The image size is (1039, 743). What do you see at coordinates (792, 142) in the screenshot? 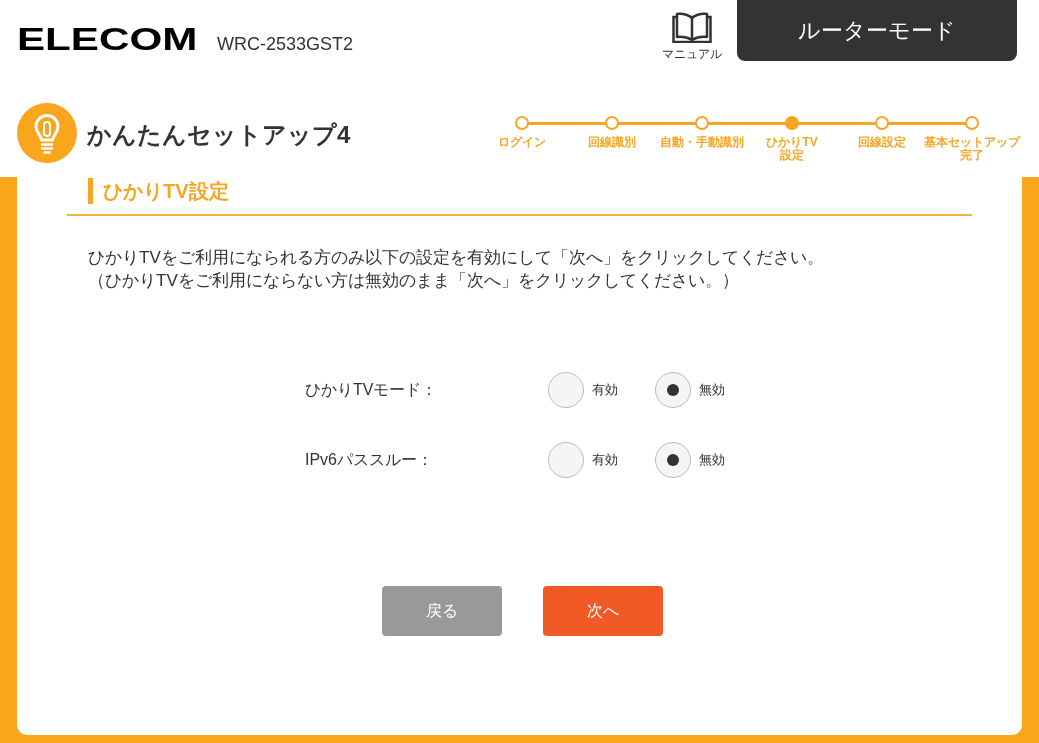
I see `step-label: ひかりTV` at bounding box center [792, 142].